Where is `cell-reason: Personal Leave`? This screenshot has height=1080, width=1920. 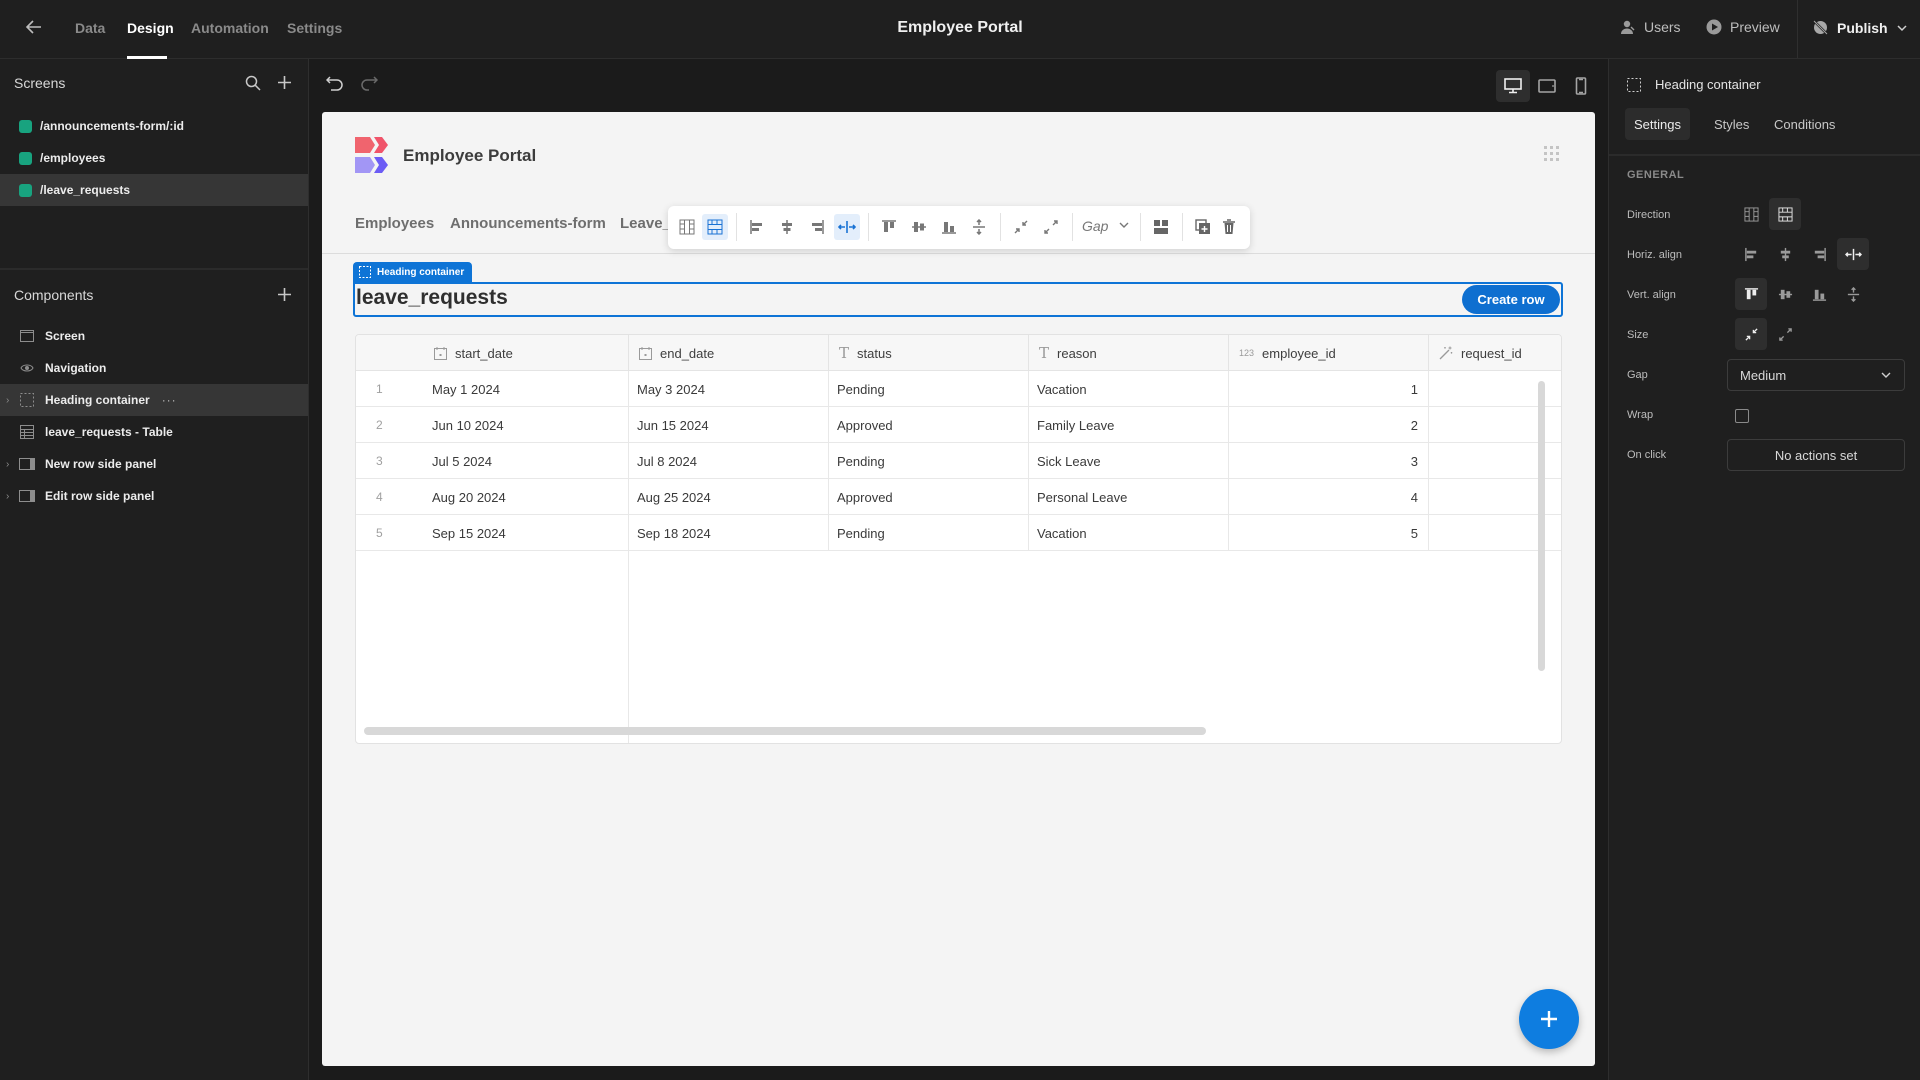
cell-reason: Personal Leave is located at coordinates (1129, 497).